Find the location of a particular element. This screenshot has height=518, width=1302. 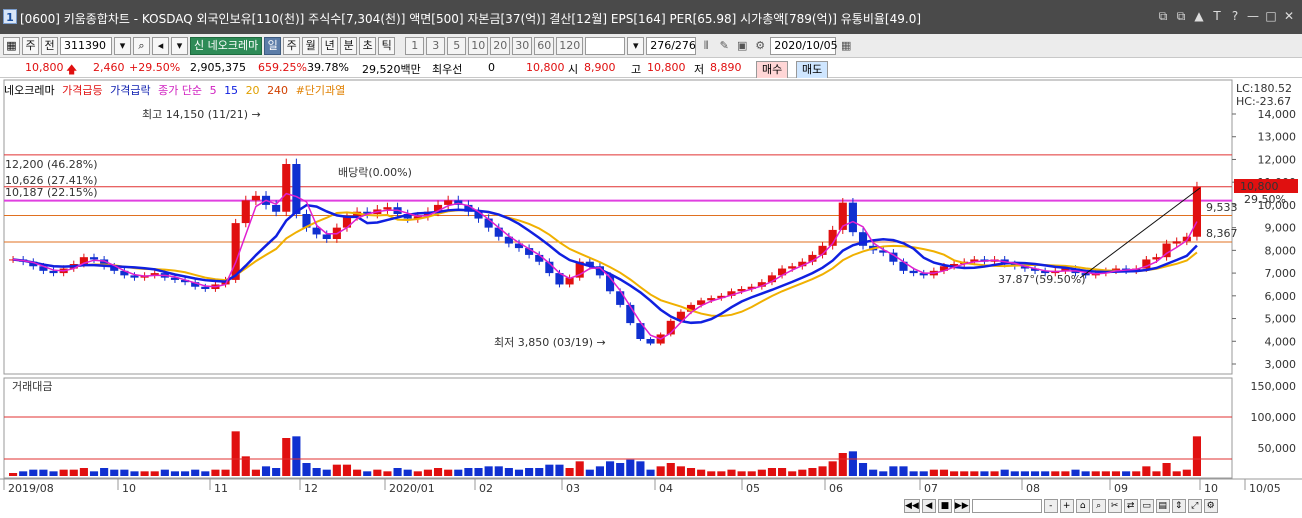

scale-icon: ⇕ is located at coordinates (1178, 506).